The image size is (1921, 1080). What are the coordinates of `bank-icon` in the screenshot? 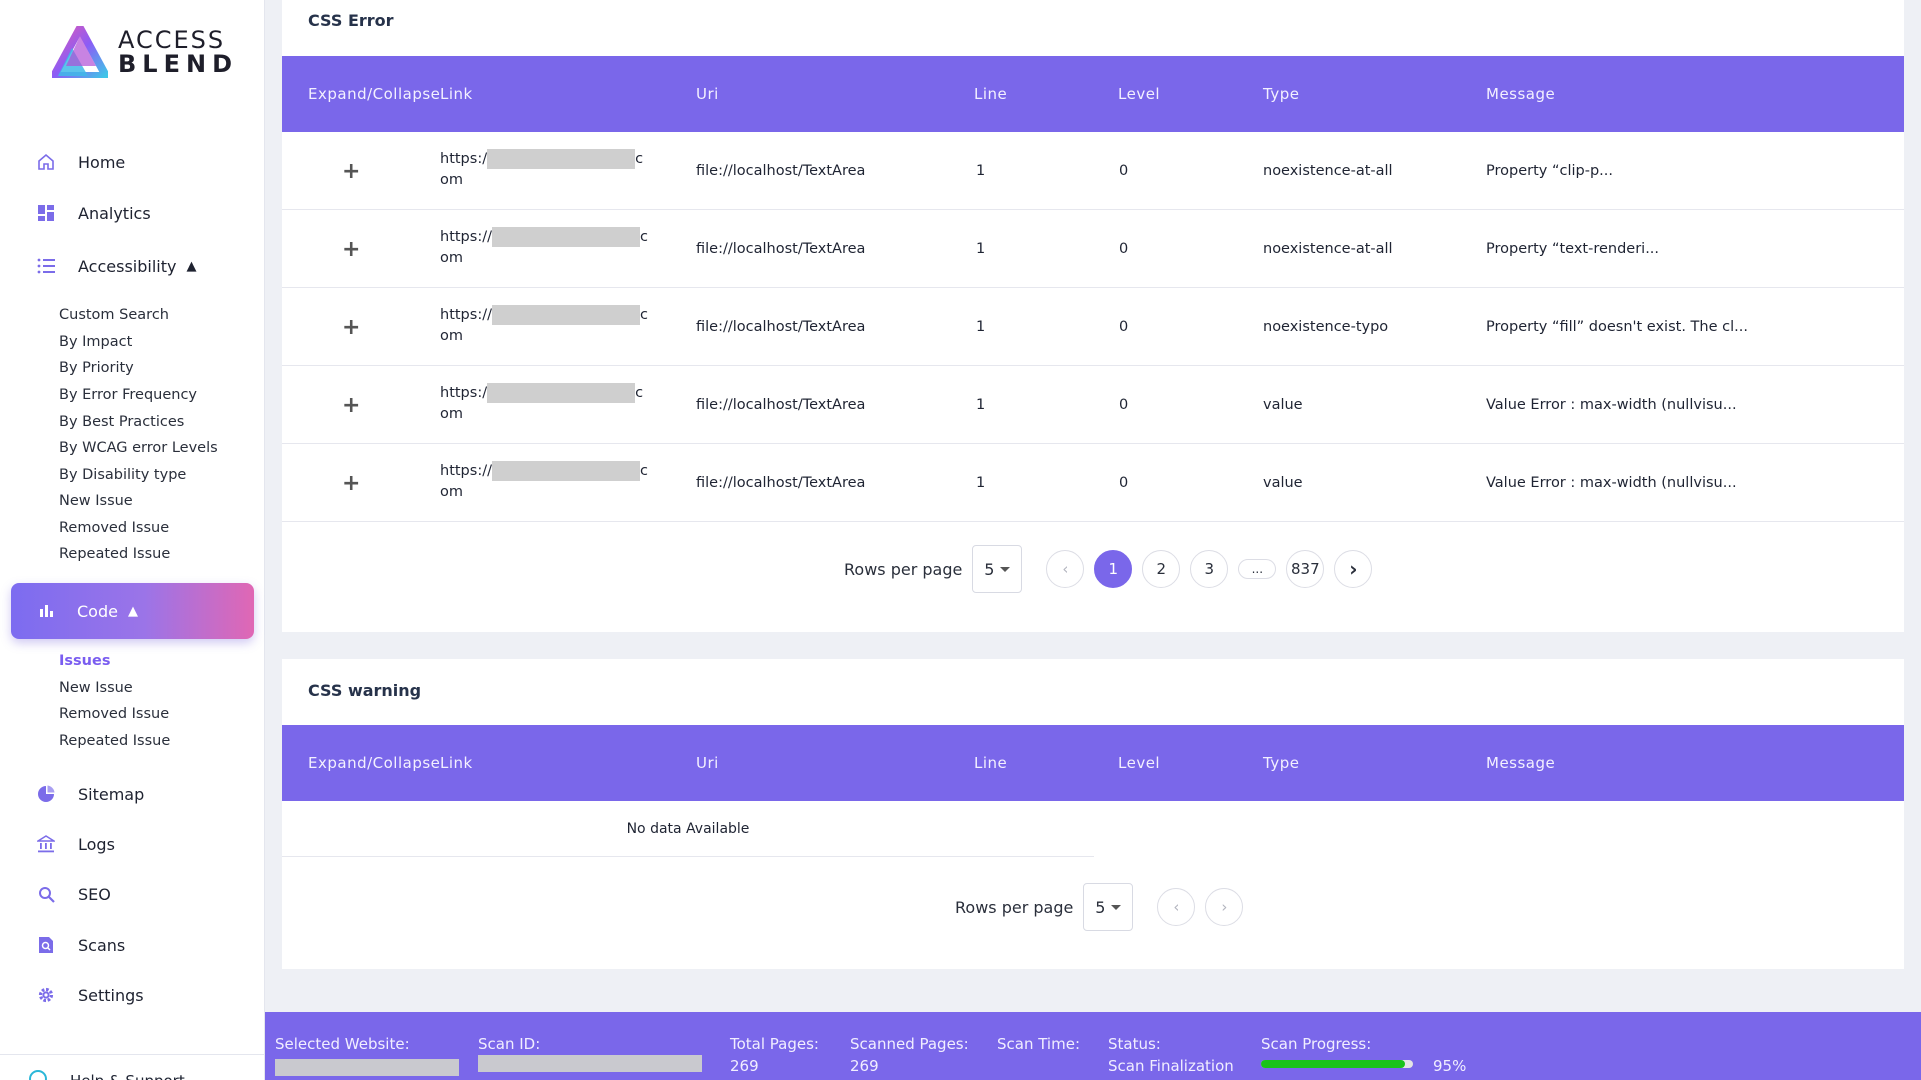 It's located at (46, 844).